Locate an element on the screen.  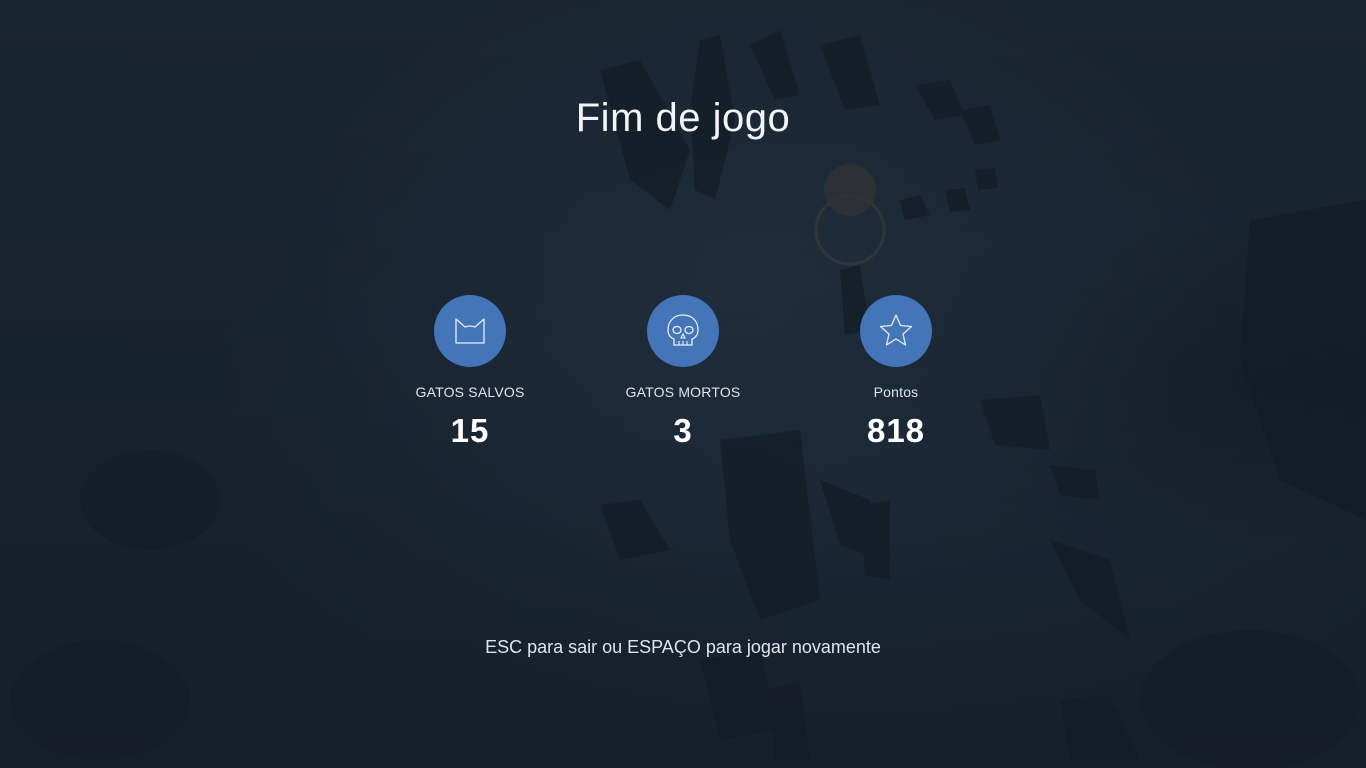
stat-label: GATOS MORTOS is located at coordinates (683, 392).